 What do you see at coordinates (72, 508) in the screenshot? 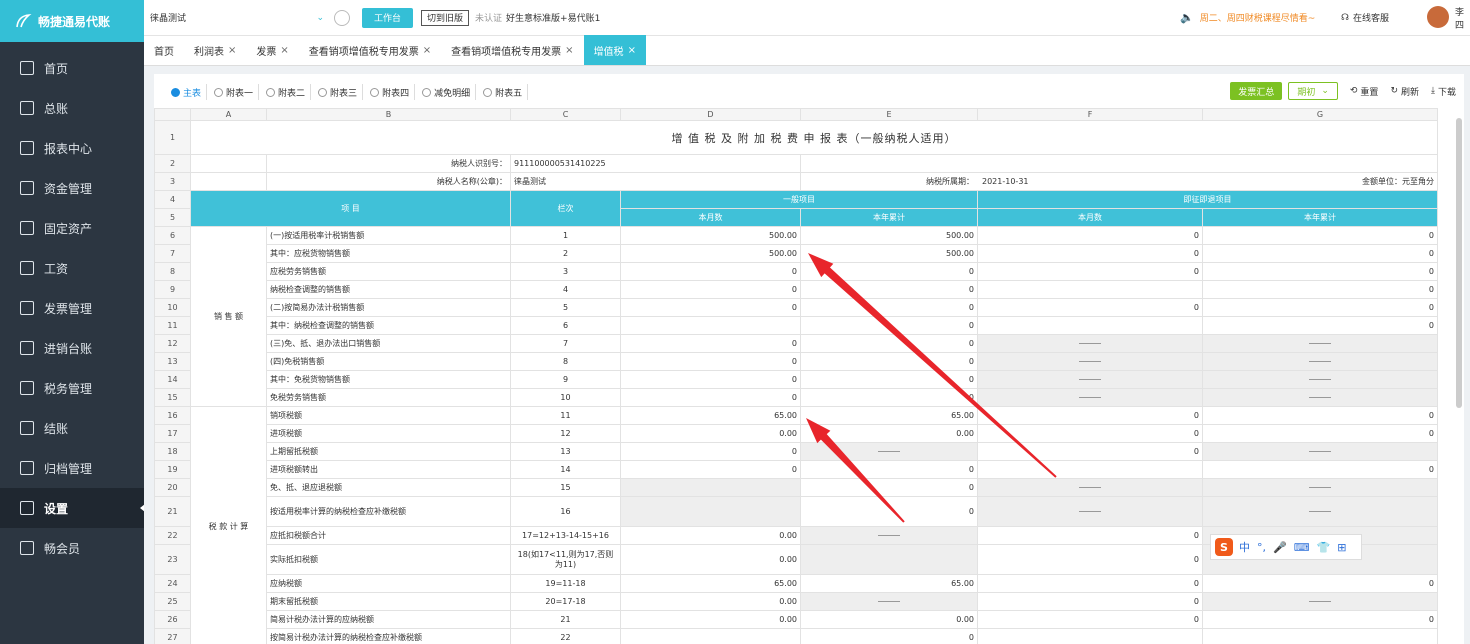
I see `sidebar-item-11: 设置` at bounding box center [72, 508].